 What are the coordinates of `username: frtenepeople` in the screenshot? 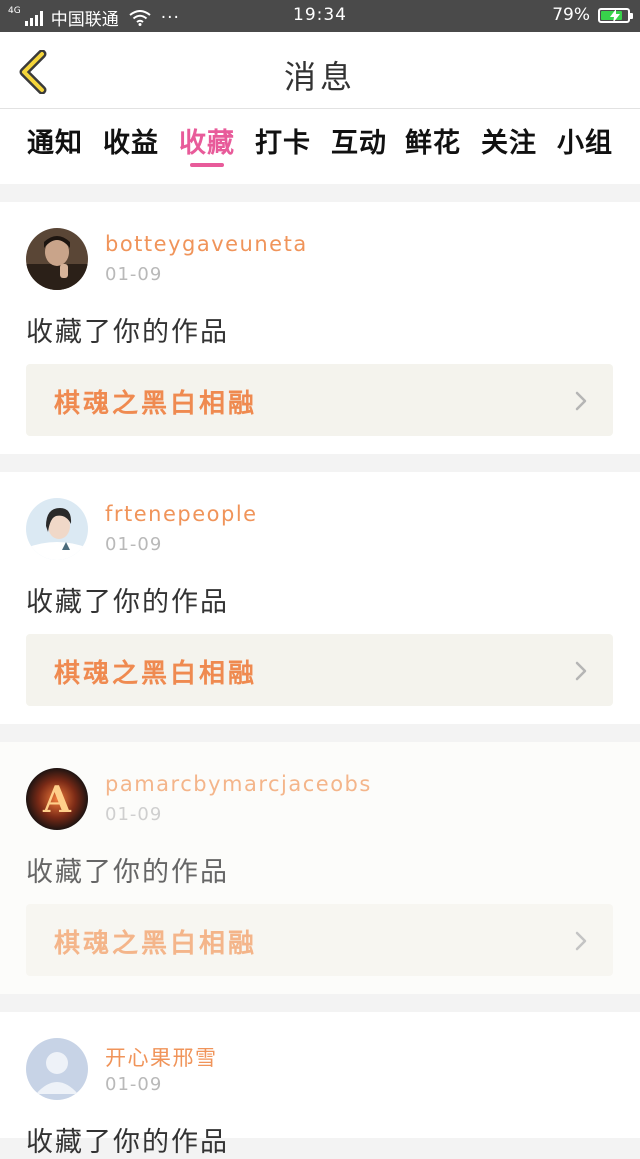 It's located at (181, 514).